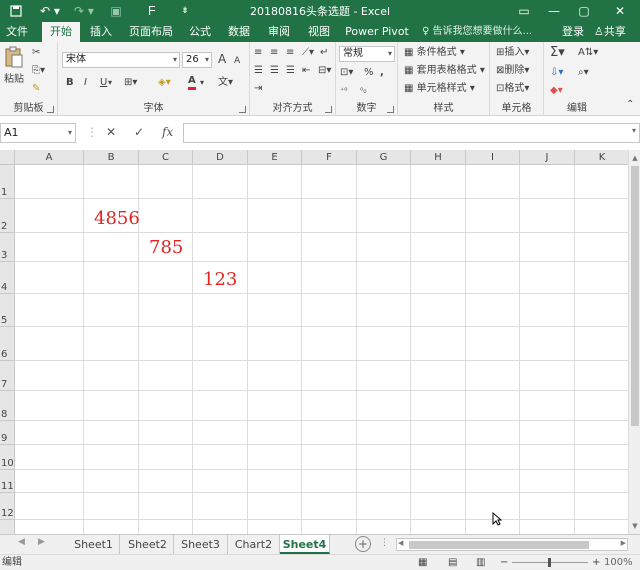 The height and width of the screenshot is (570, 640). I want to click on page-layout-view-icon: ▤, so click(452, 562).